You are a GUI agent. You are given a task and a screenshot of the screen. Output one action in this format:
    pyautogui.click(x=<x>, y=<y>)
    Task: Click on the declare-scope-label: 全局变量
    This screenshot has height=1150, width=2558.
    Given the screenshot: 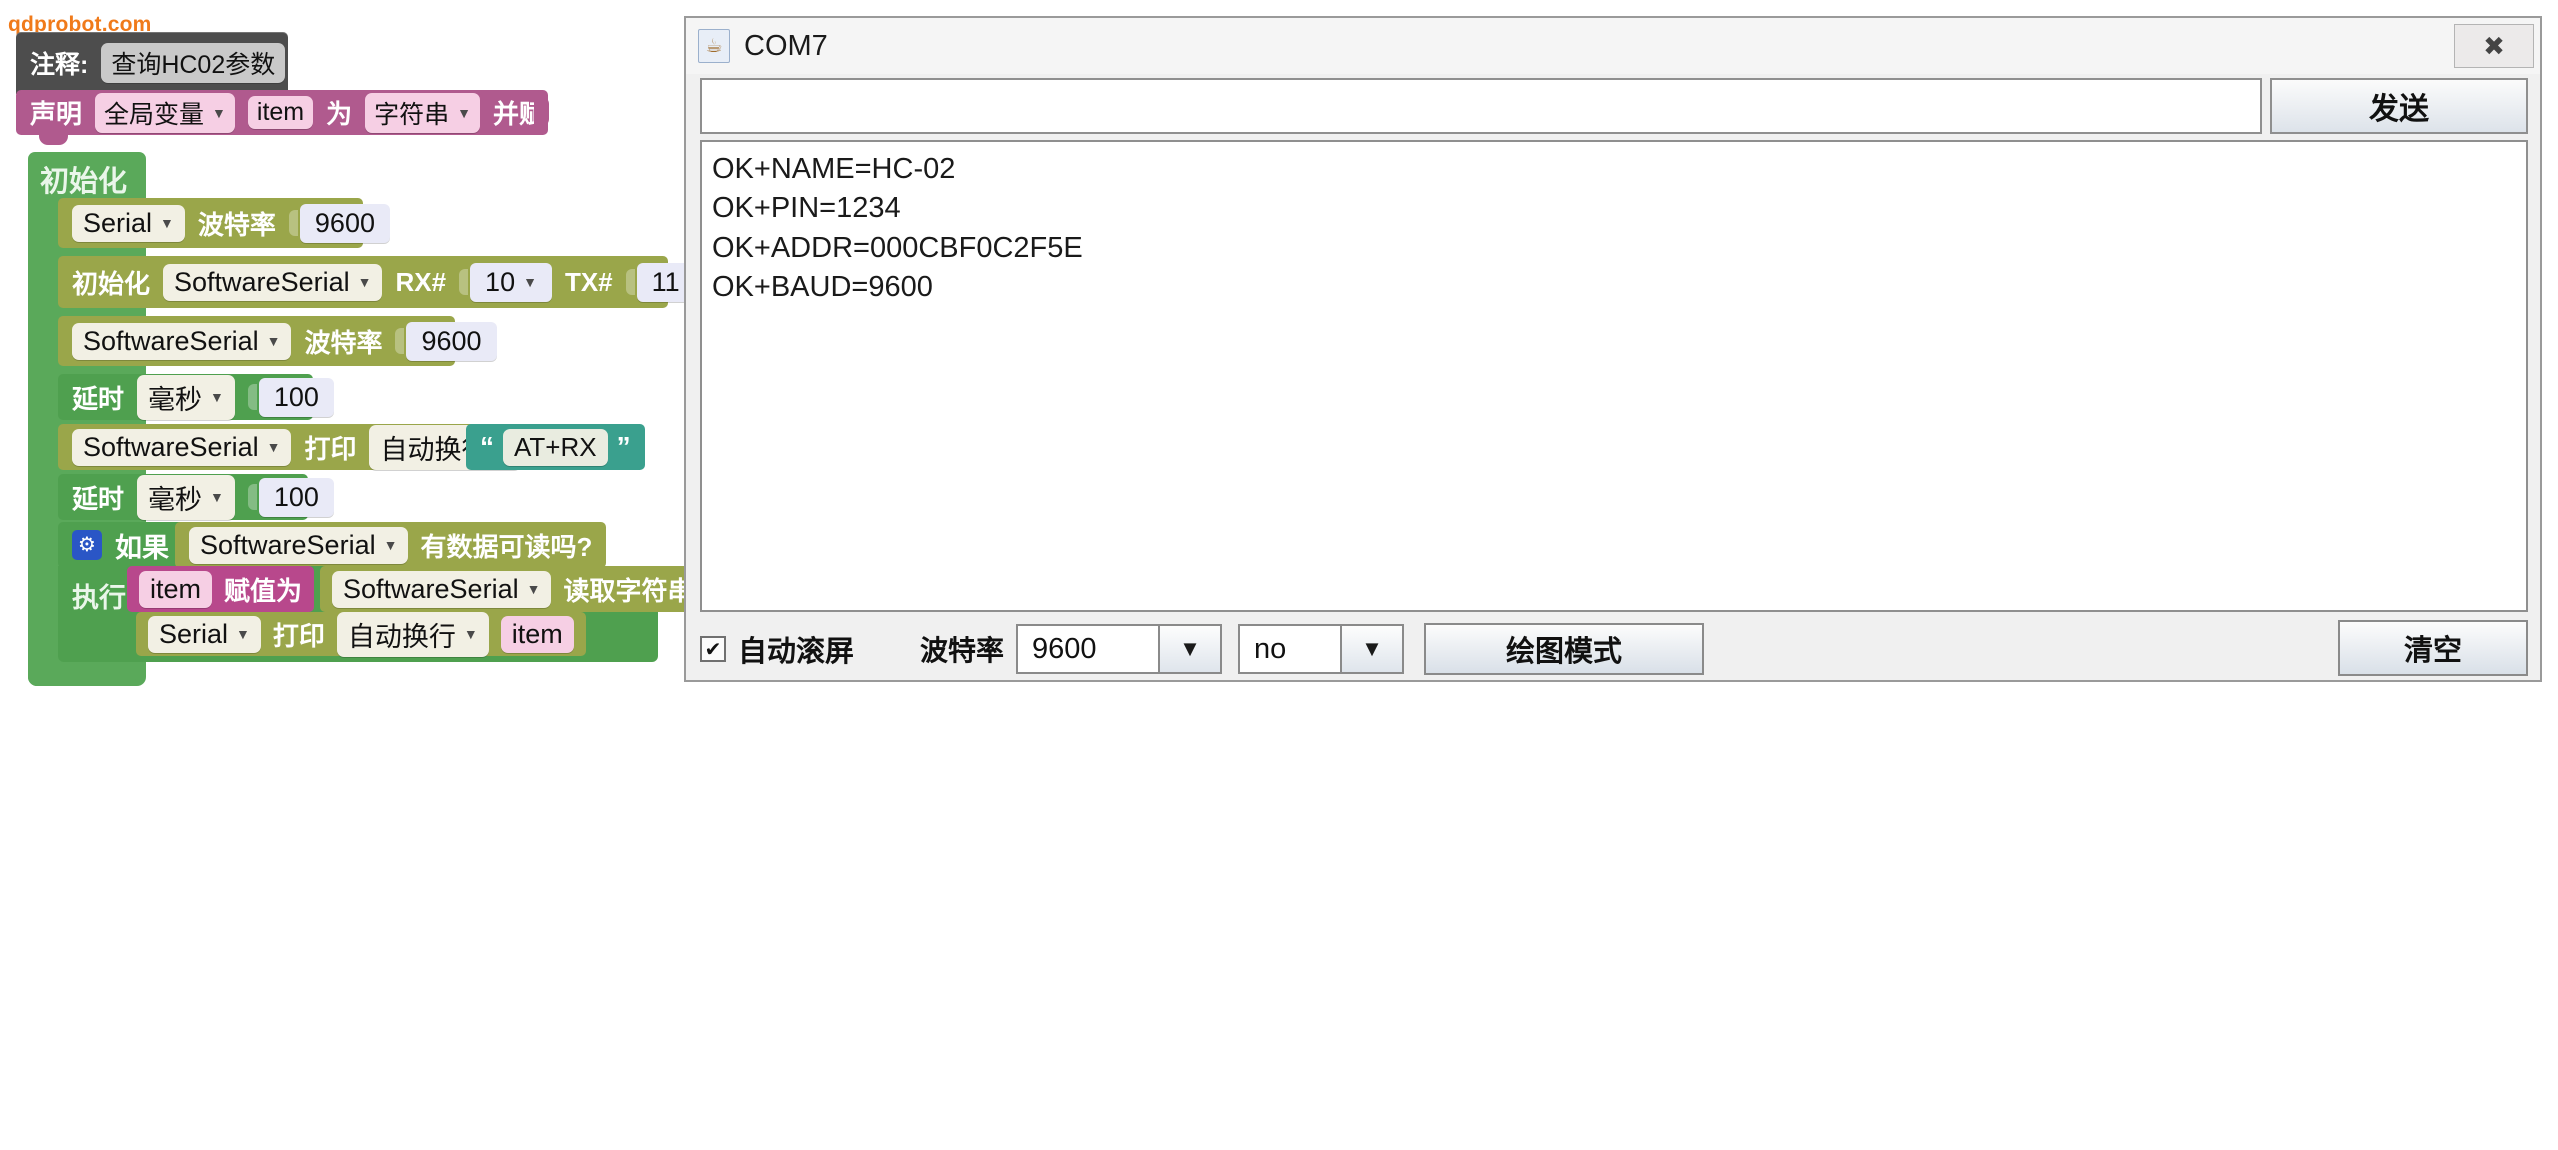 What is the action you would take?
    pyautogui.click(x=154, y=114)
    